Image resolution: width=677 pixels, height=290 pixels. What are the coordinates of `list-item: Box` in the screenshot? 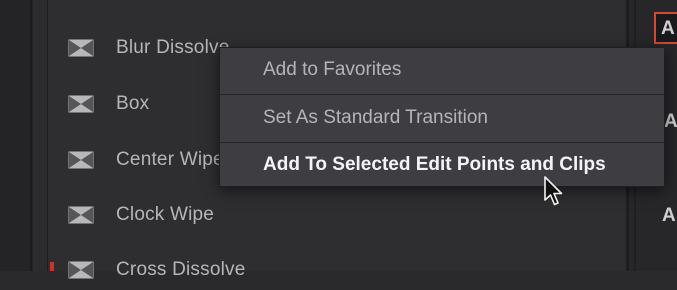 It's located at (108, 104).